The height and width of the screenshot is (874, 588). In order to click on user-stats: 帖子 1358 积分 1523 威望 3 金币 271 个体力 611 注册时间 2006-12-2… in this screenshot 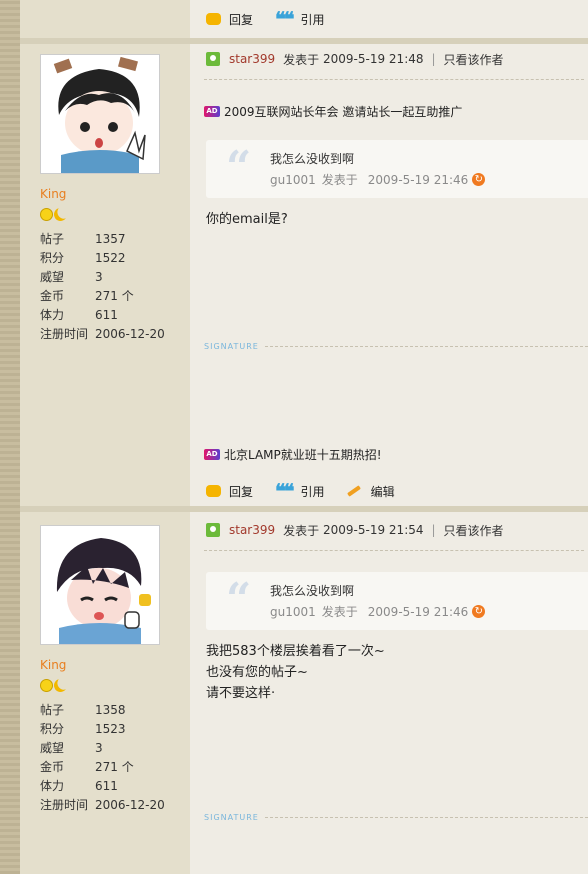, I will do `click(102, 758)`.